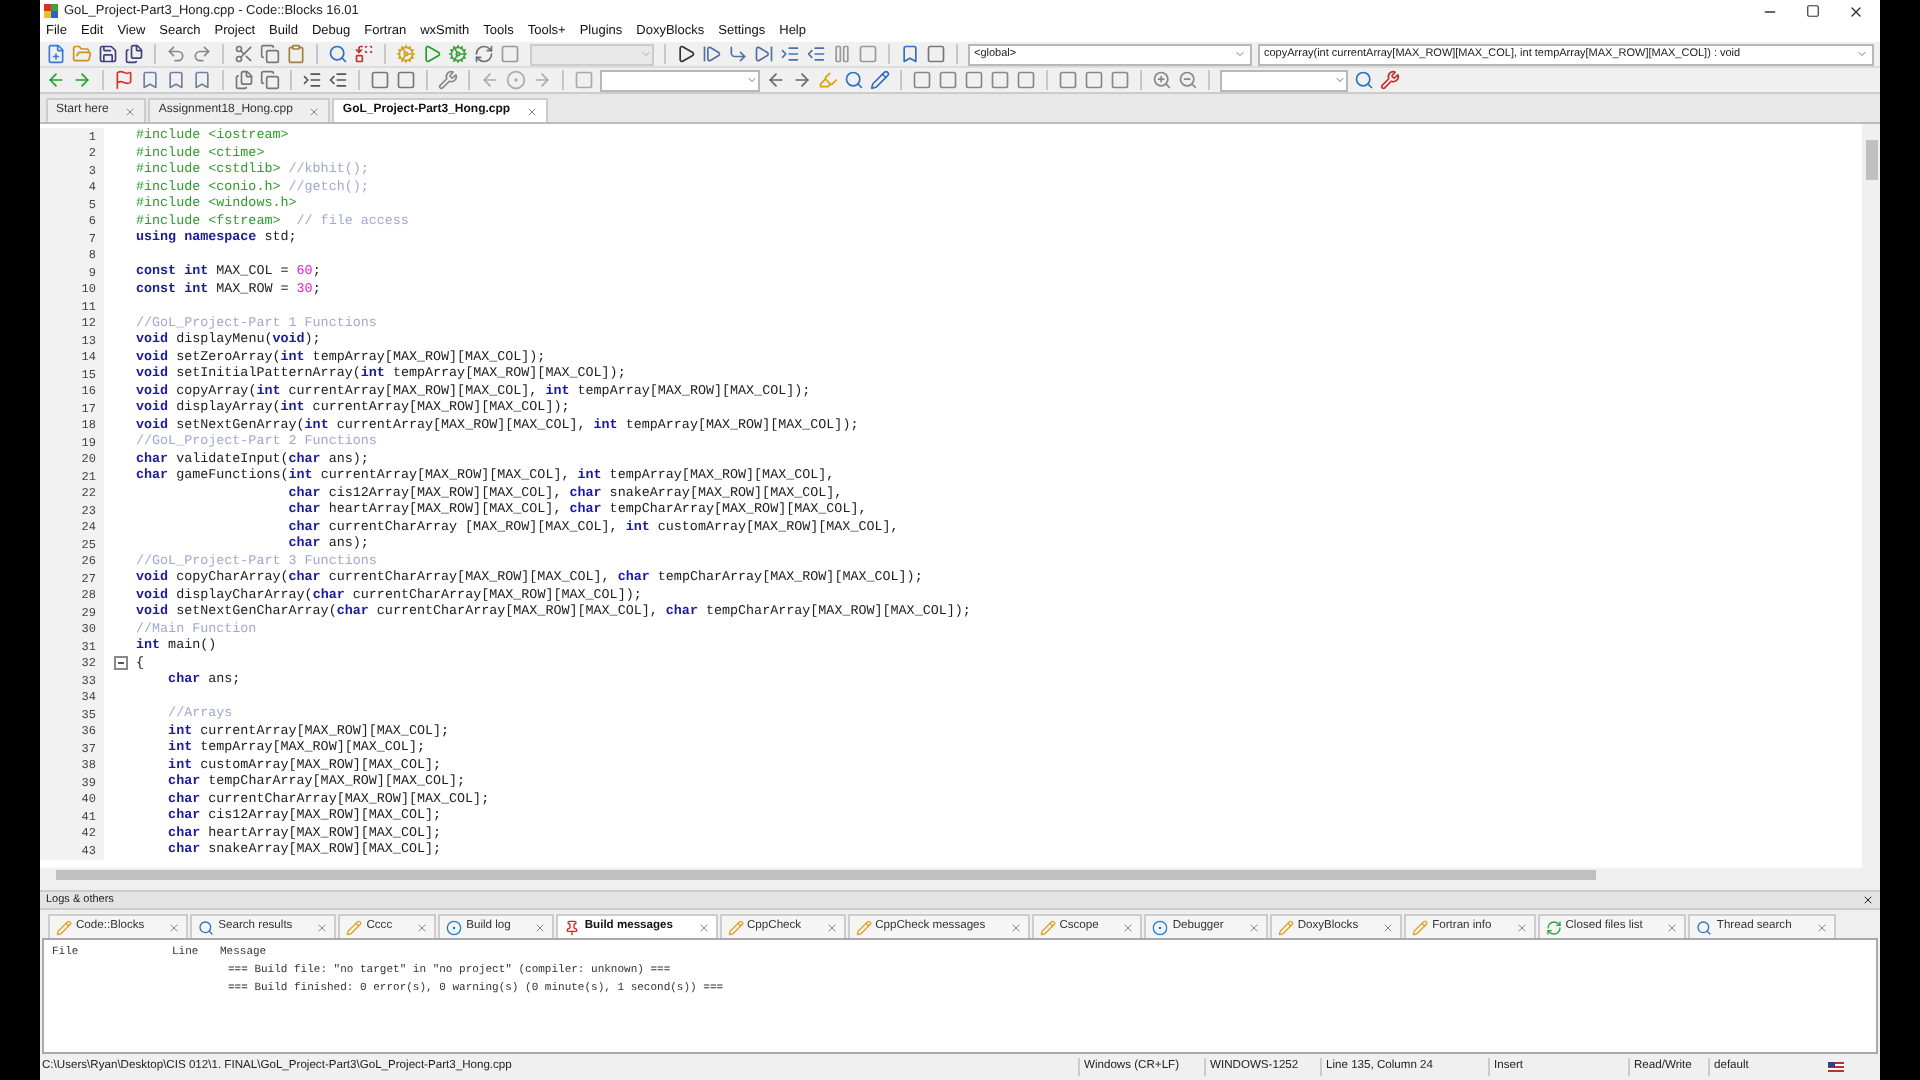  What do you see at coordinates (910, 54) in the screenshot?
I see `bookmark-icon` at bounding box center [910, 54].